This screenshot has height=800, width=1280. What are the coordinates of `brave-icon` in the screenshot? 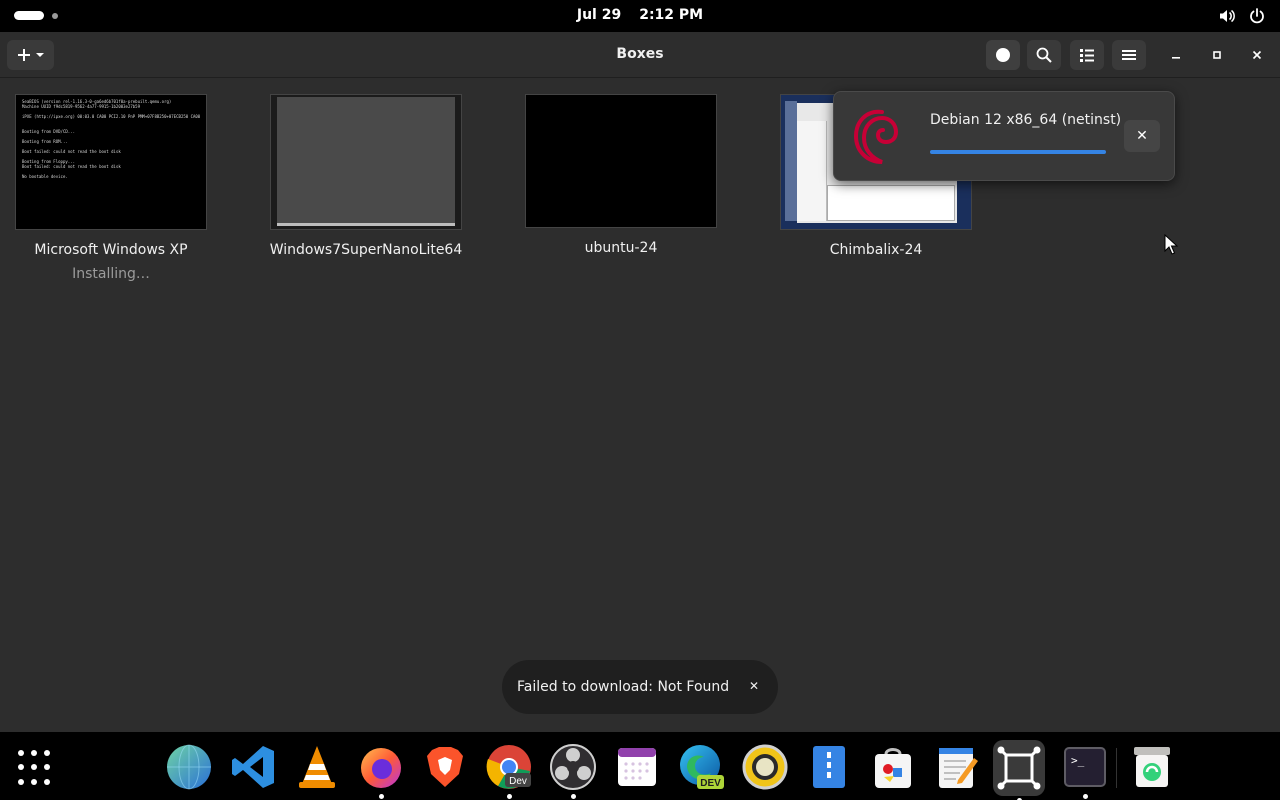 It's located at (445, 767).